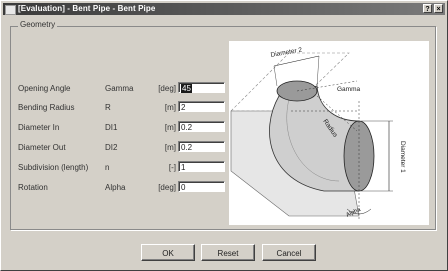 The height and width of the screenshot is (271, 448). I want to click on gamma-label: Gamma, so click(349, 89).